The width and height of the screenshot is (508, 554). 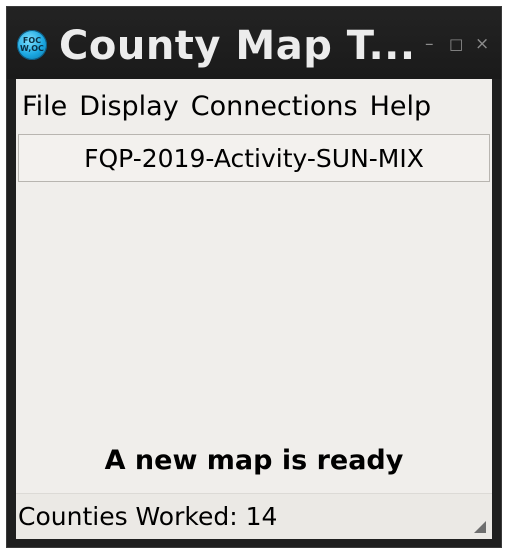 What do you see at coordinates (254, 460) in the screenshot?
I see `map-status-message: A new map is ready` at bounding box center [254, 460].